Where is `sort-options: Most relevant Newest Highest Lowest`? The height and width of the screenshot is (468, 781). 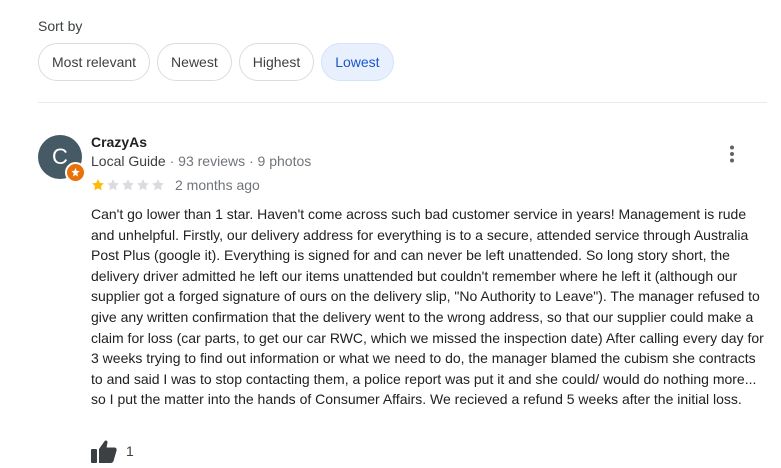 sort-options: Most relevant Newest Highest Lowest is located at coordinates (216, 62).